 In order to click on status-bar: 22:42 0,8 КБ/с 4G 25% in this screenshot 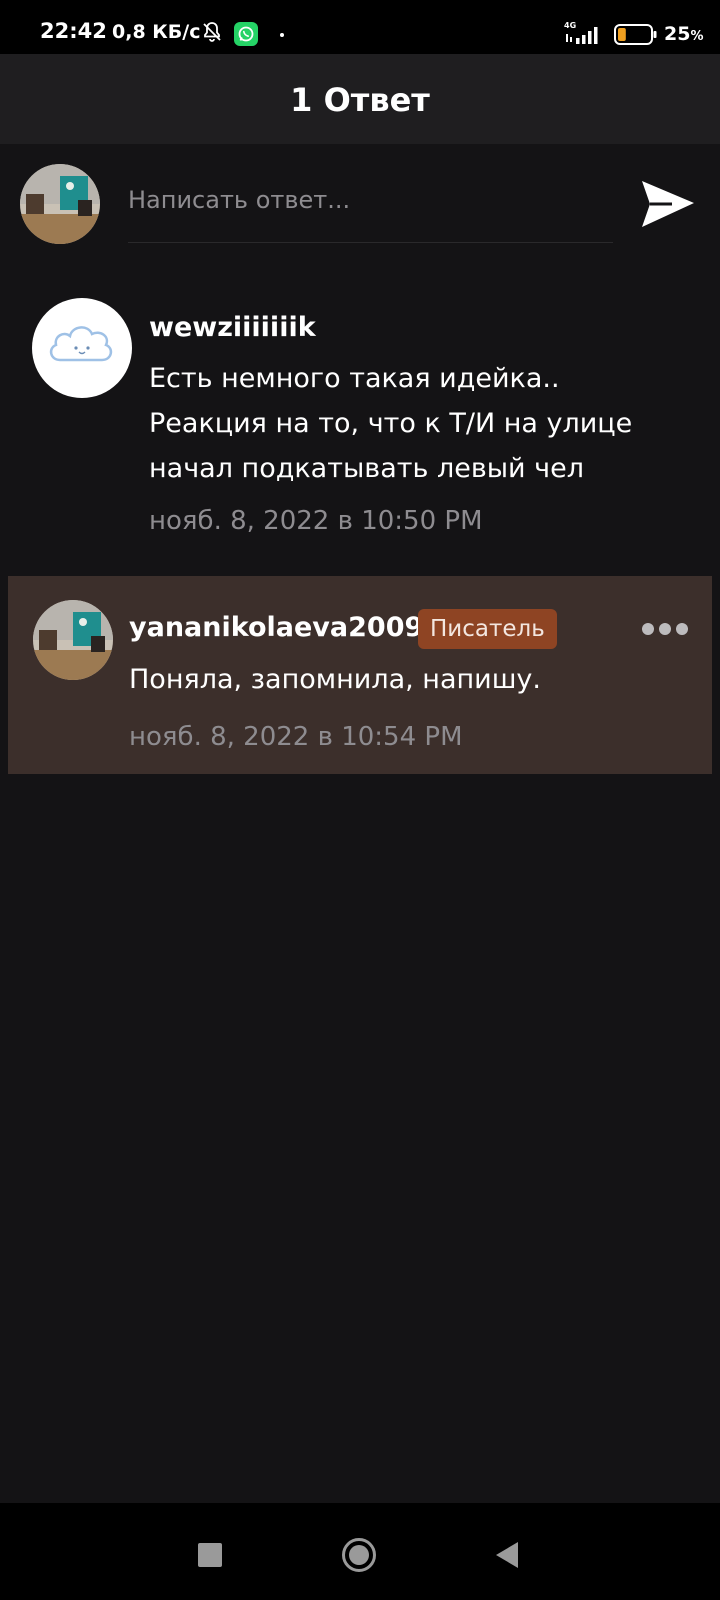, I will do `click(360, 27)`.